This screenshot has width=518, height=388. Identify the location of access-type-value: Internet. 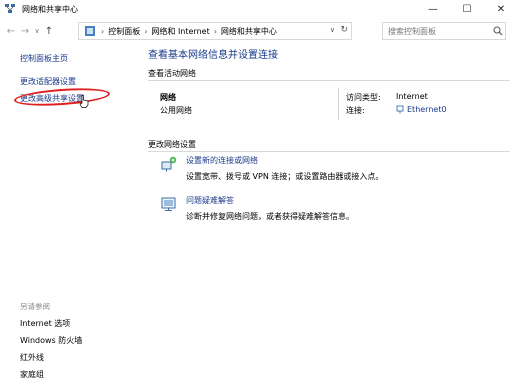
(412, 96).